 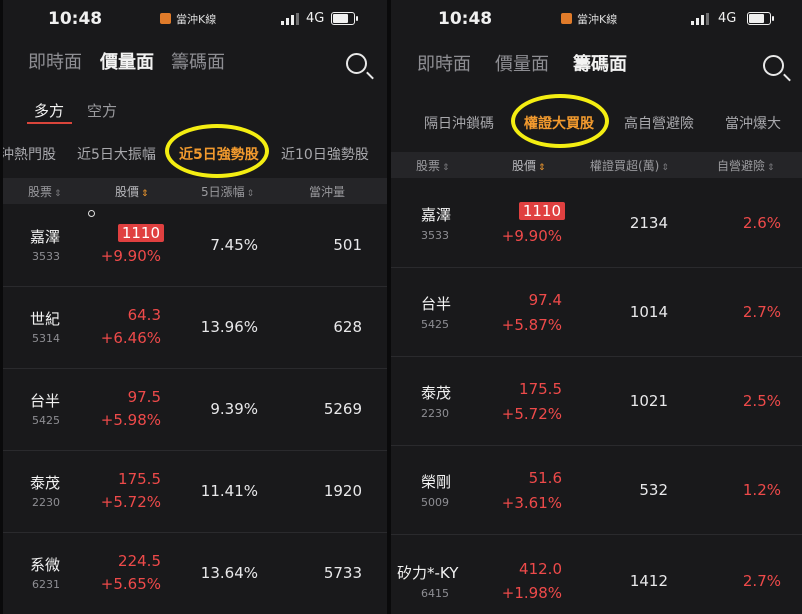 I want to click on header-daytrade-volume: 當沖量, so click(x=327, y=191).